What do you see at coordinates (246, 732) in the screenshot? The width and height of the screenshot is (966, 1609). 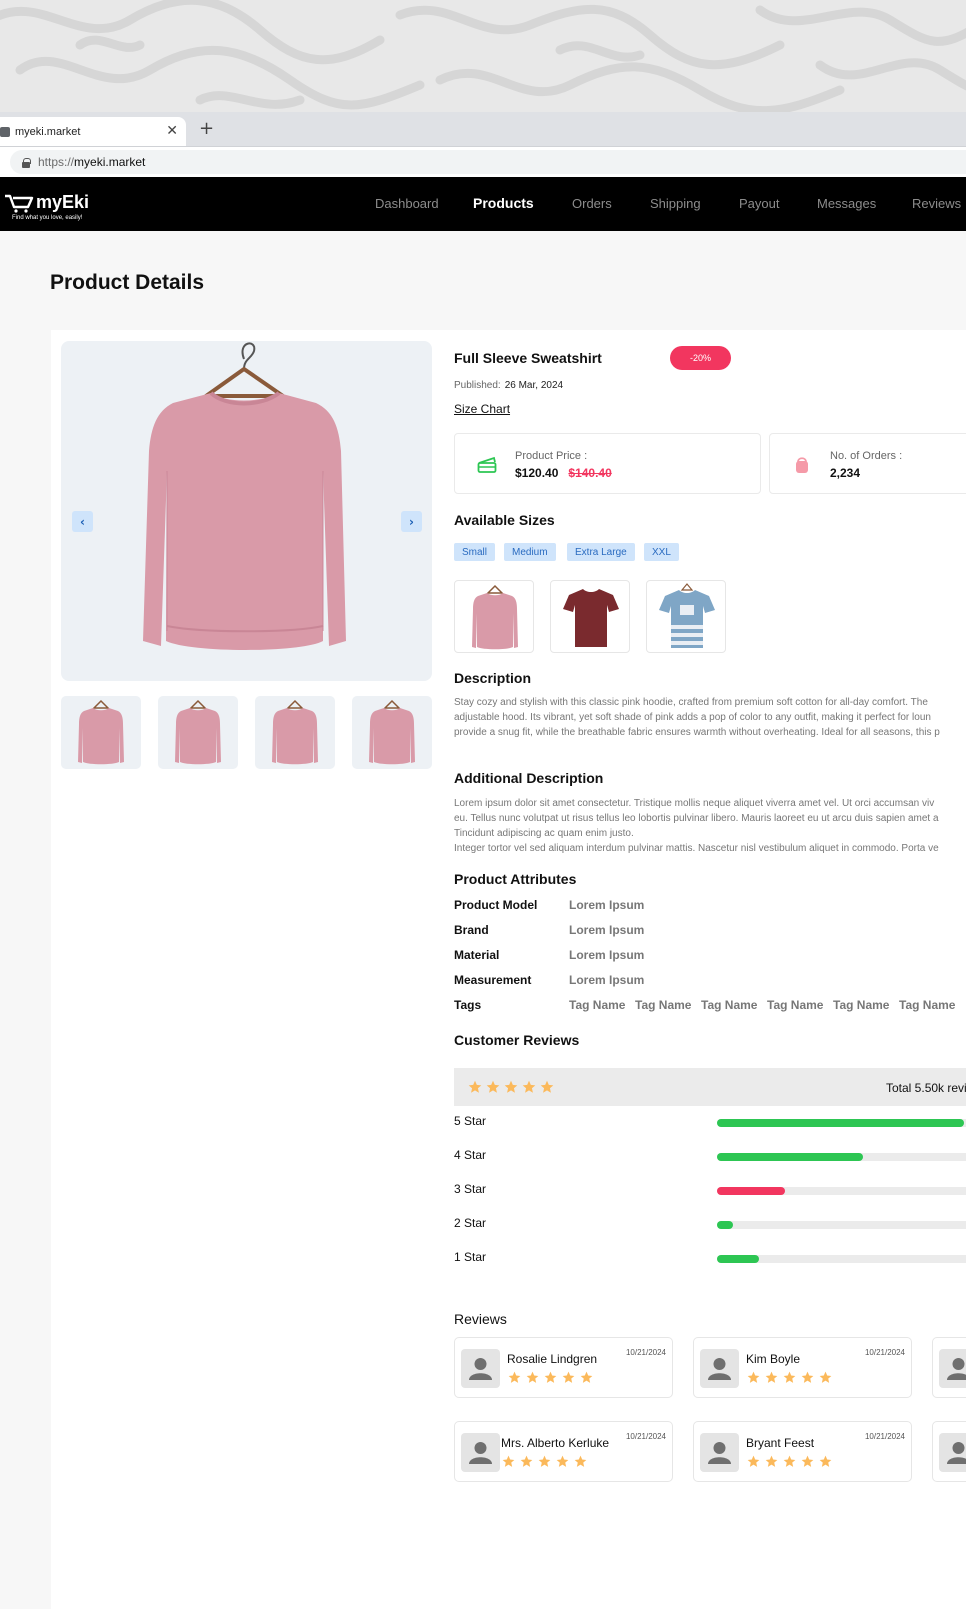 I see `thumbnail-strip` at bounding box center [246, 732].